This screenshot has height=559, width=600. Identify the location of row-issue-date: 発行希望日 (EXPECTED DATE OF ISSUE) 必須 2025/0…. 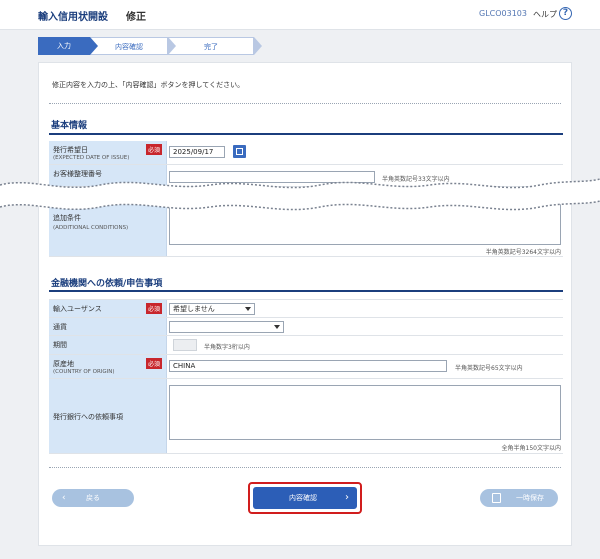
(306, 153).